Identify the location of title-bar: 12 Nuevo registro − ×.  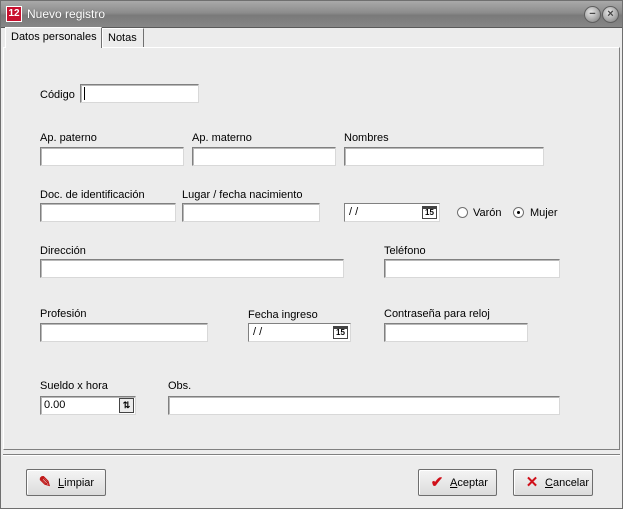
(311, 14).